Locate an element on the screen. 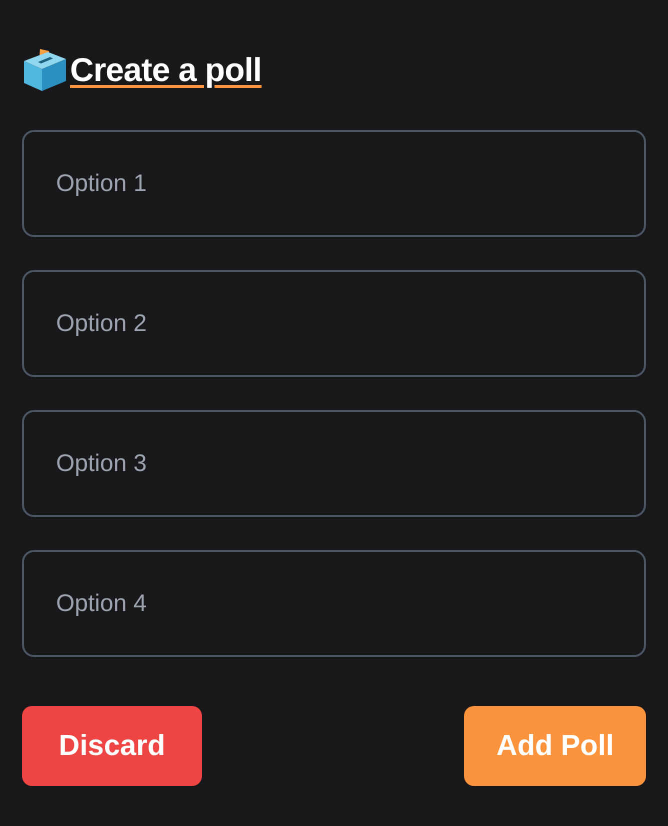  discard-button: Discard is located at coordinates (112, 746).